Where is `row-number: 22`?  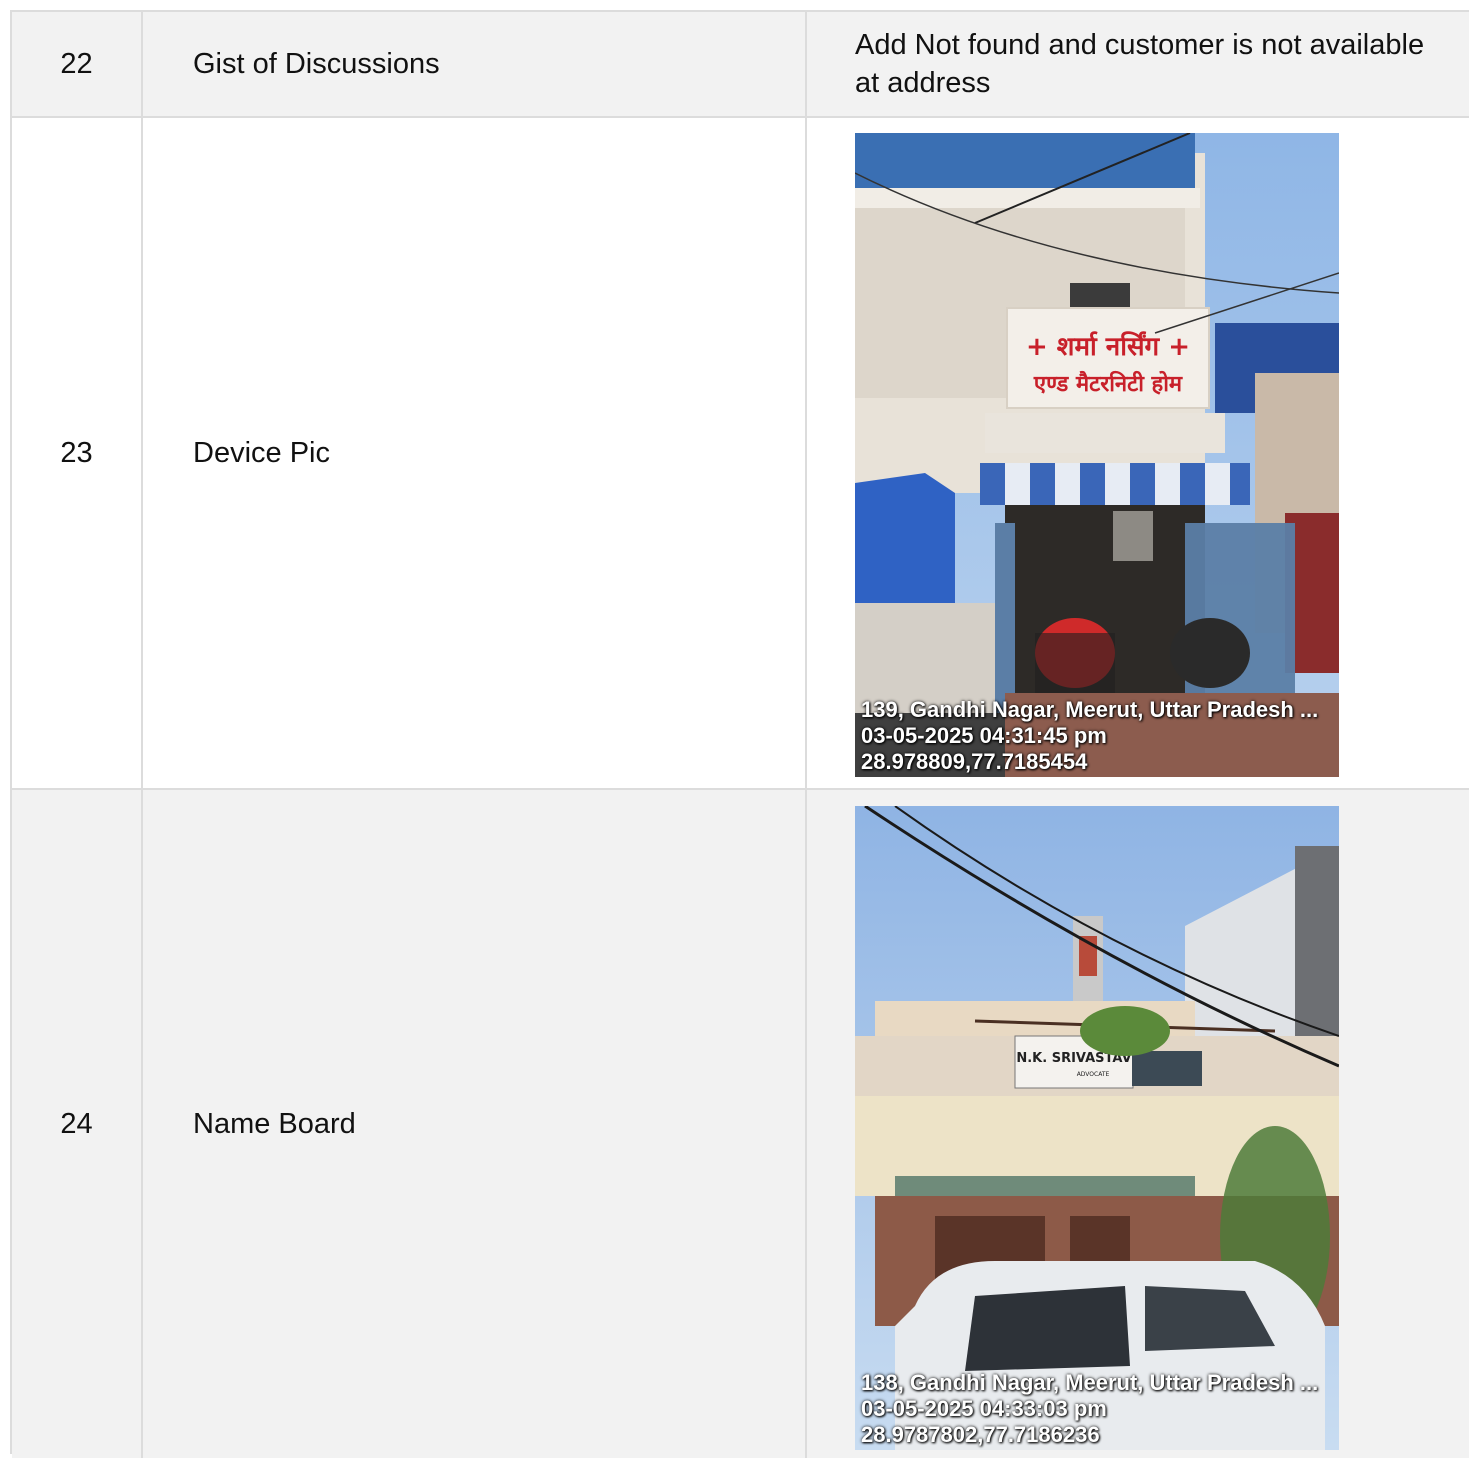 row-number: 22 is located at coordinates (76, 64).